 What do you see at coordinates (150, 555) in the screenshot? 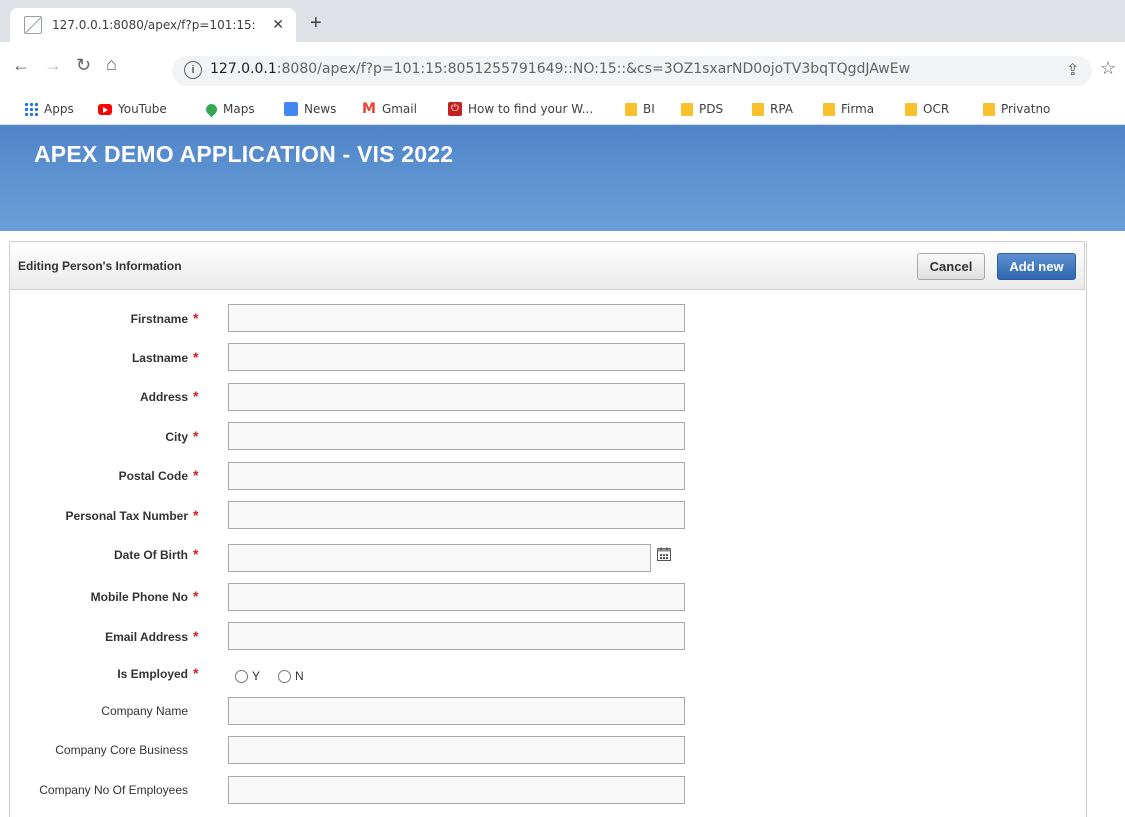
I see `date-of-birth-label: Date Of Birth` at bounding box center [150, 555].